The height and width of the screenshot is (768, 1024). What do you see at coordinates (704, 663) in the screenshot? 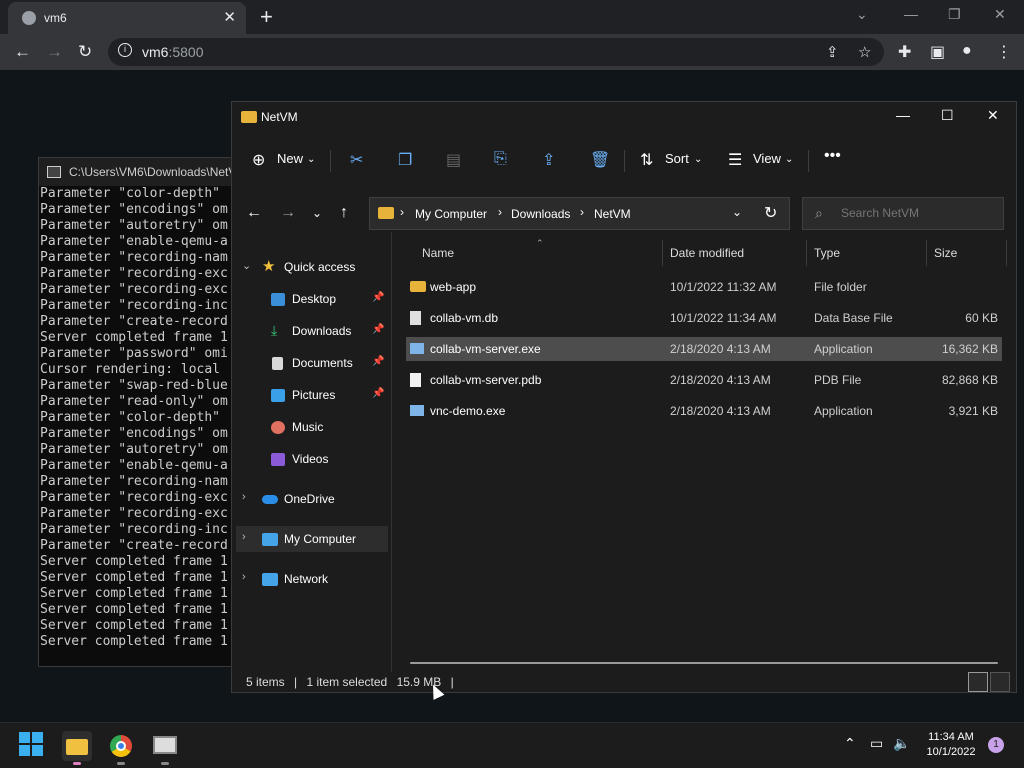
I see `horizontal-scrollbar` at bounding box center [704, 663].